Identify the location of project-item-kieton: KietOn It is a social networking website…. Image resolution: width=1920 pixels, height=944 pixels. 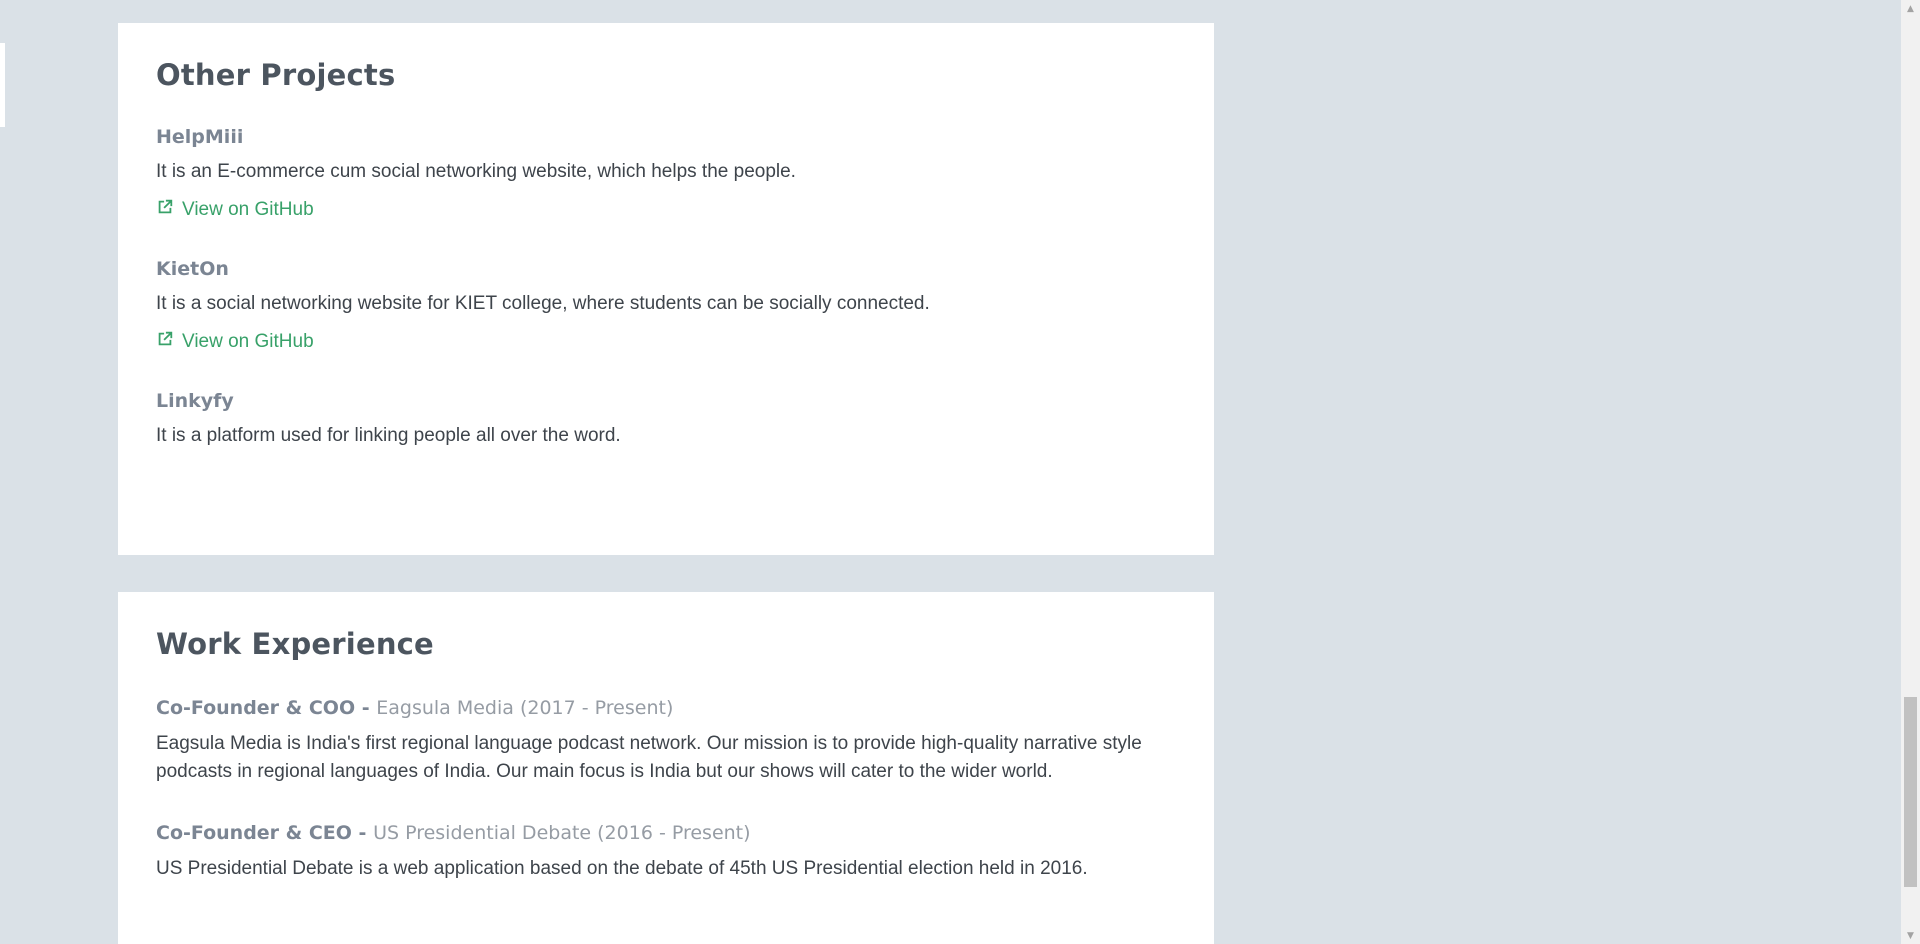
(666, 306).